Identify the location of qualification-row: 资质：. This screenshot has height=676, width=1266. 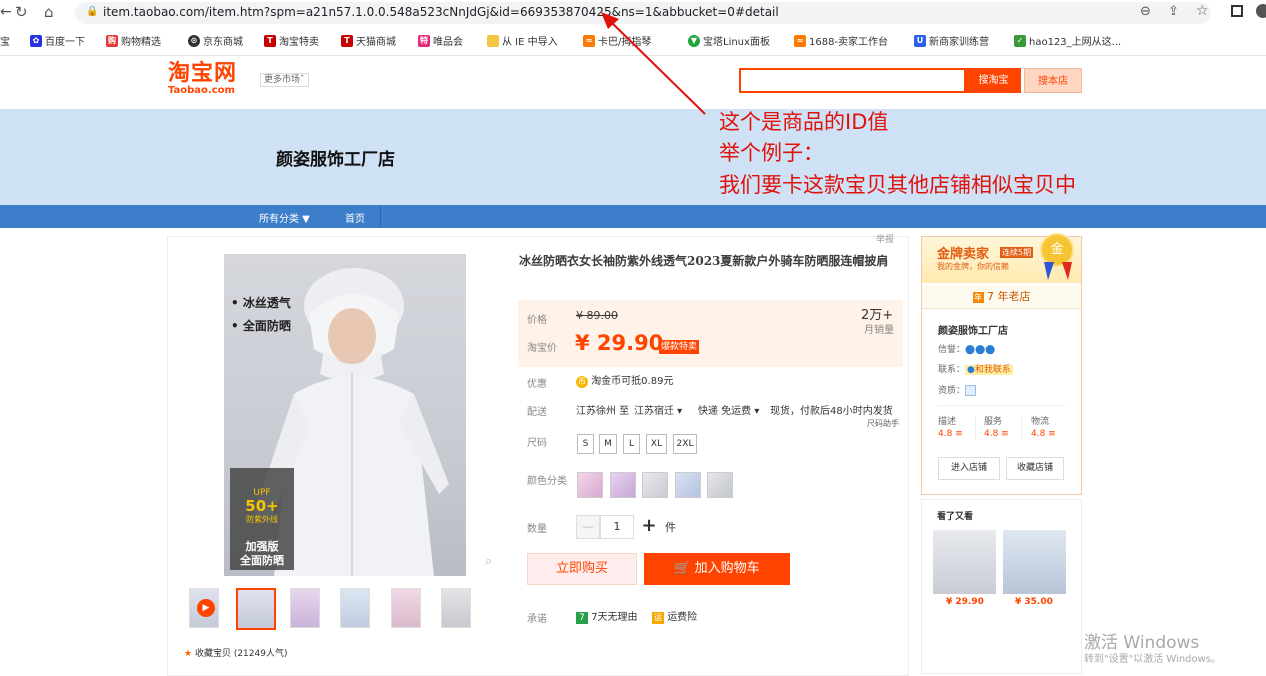
(957, 389).